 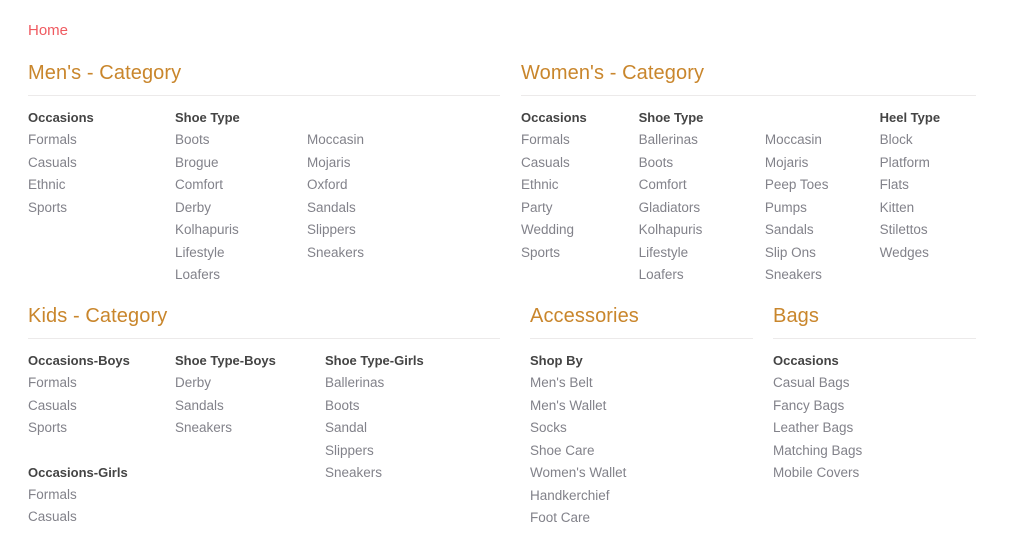 I want to click on list-item: Men's Wallet, so click(x=641, y=406).